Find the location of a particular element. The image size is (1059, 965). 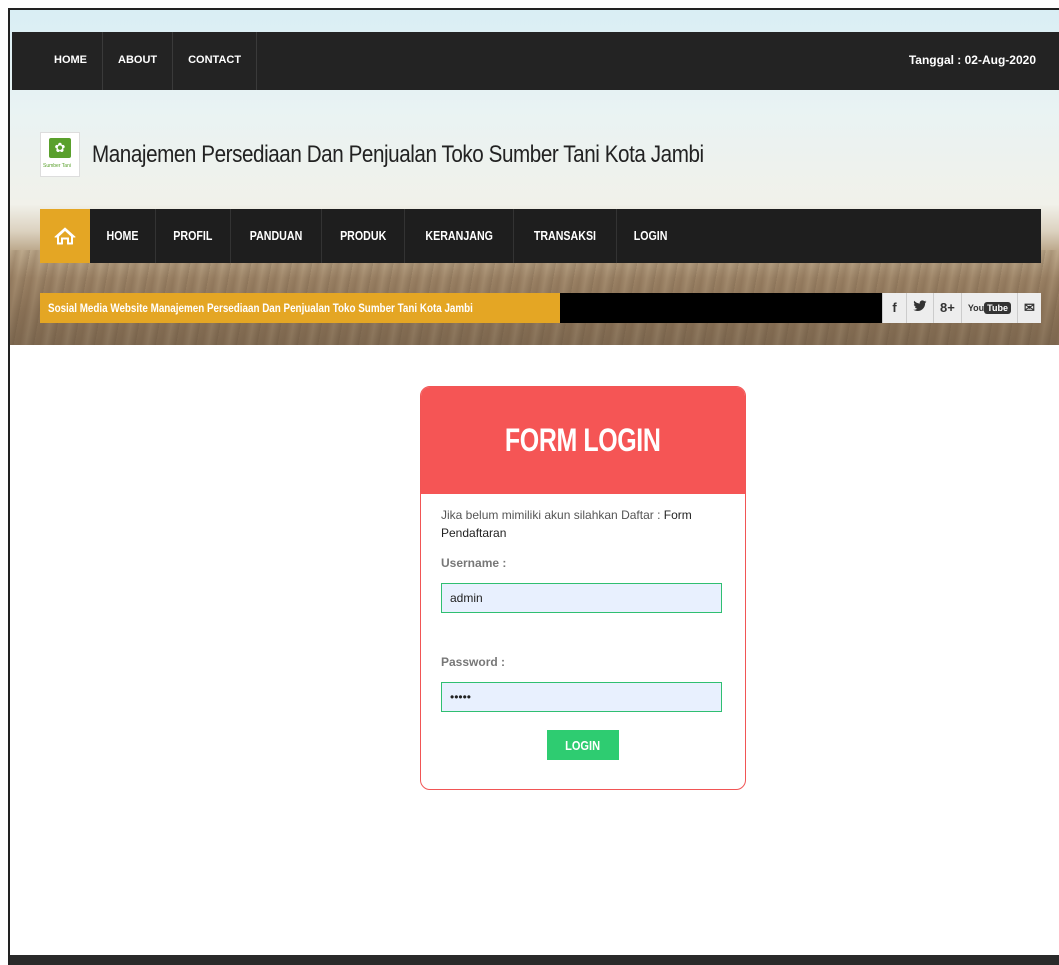

site-logo: ✿ Sumber Tani is located at coordinates (60, 154).